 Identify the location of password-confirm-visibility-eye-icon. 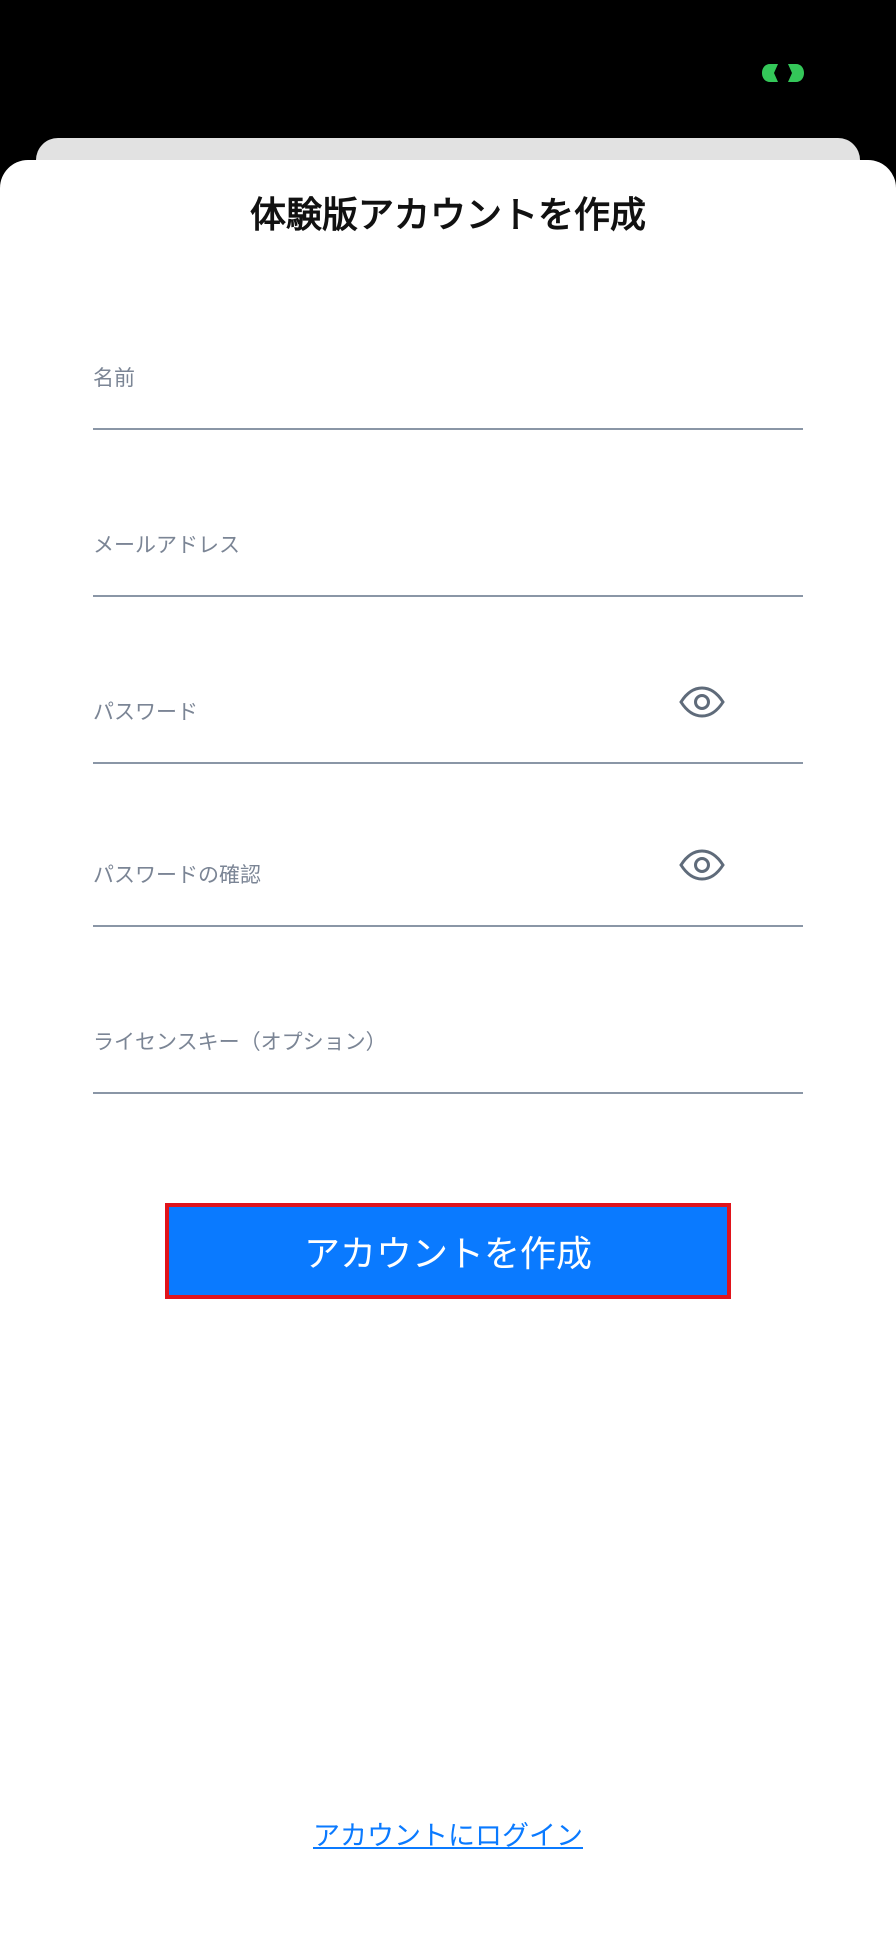
(702, 865).